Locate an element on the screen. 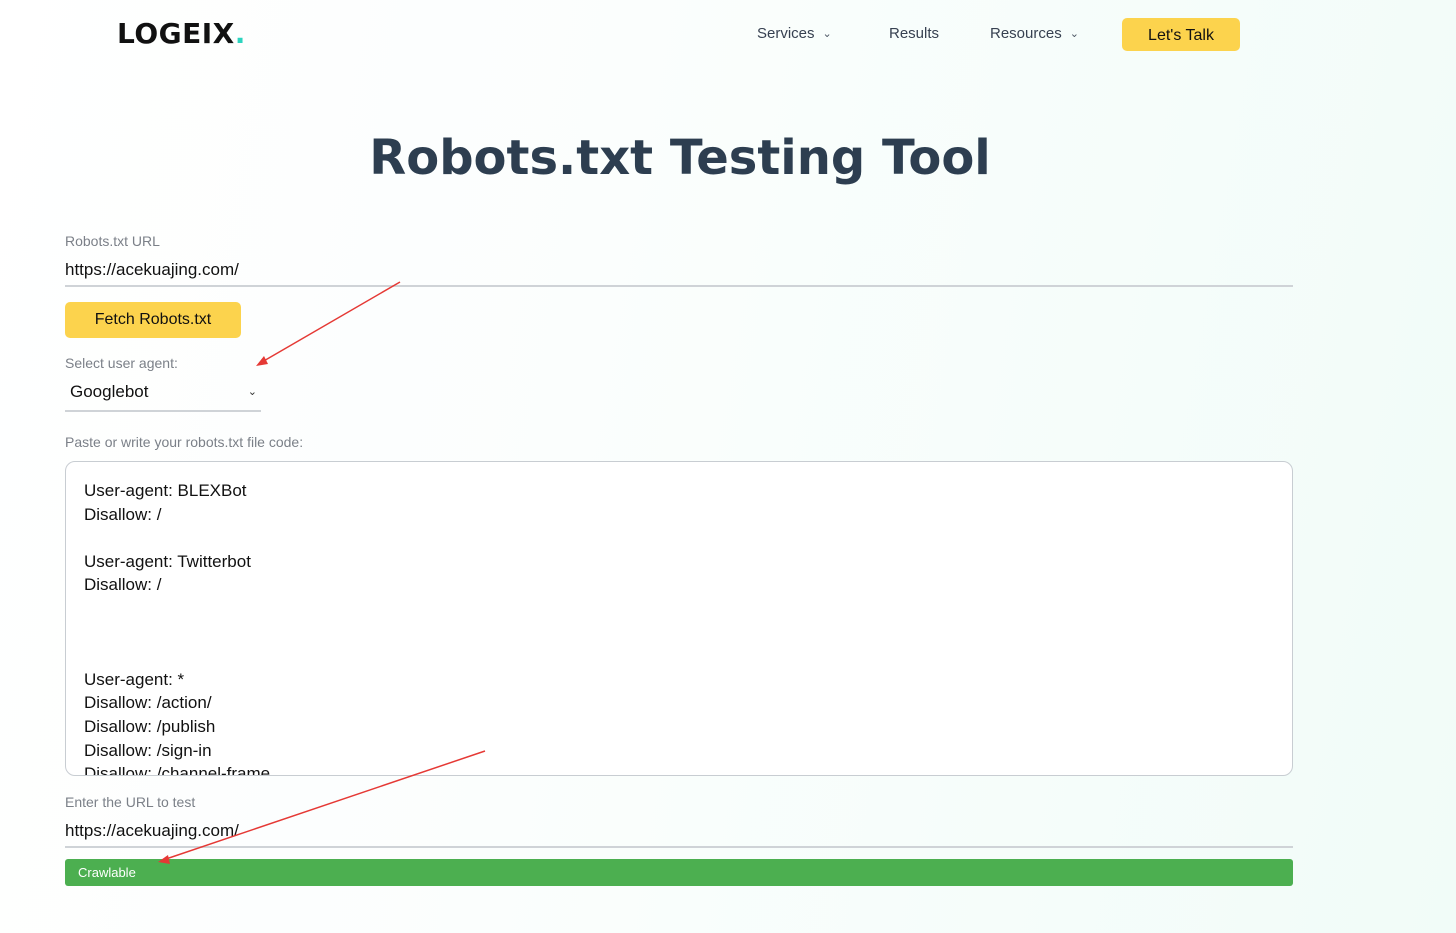 The image size is (1456, 933). nav-item-label: Resources is located at coordinates (1026, 33).